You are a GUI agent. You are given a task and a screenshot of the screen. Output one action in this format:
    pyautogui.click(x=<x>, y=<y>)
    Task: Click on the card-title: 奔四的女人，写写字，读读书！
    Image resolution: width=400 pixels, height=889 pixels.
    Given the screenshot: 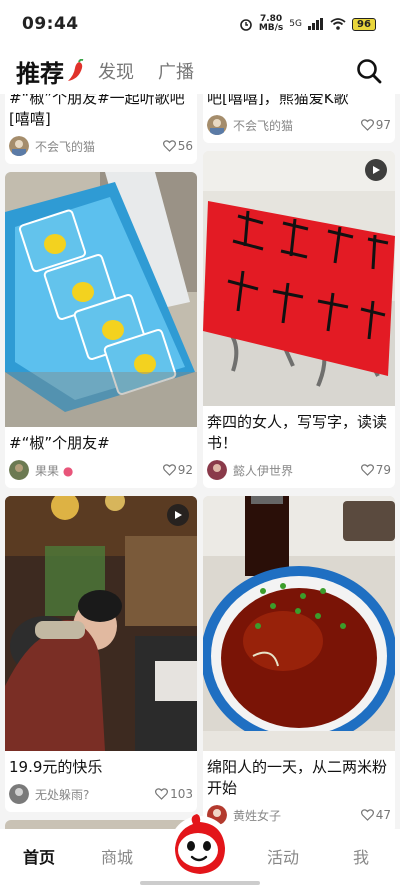 What is the action you would take?
    pyautogui.click(x=297, y=432)
    